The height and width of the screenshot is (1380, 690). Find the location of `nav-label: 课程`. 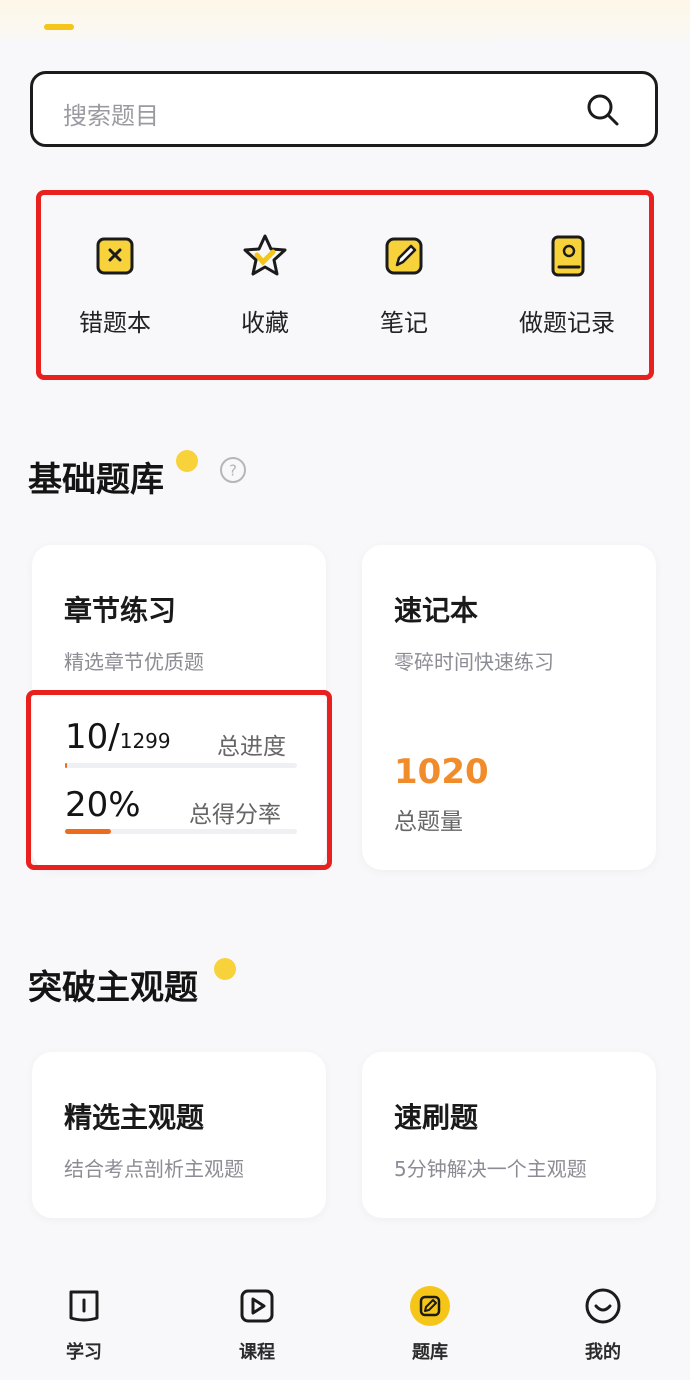

nav-label: 课程 is located at coordinates (257, 1352).